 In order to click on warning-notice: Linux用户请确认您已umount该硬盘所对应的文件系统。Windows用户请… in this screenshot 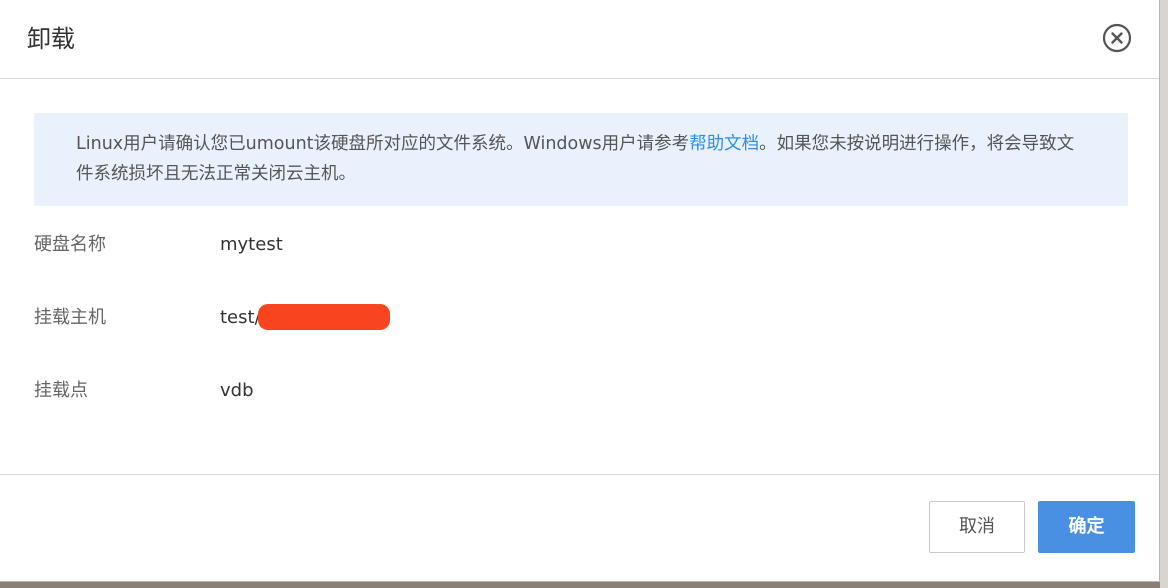, I will do `click(581, 159)`.